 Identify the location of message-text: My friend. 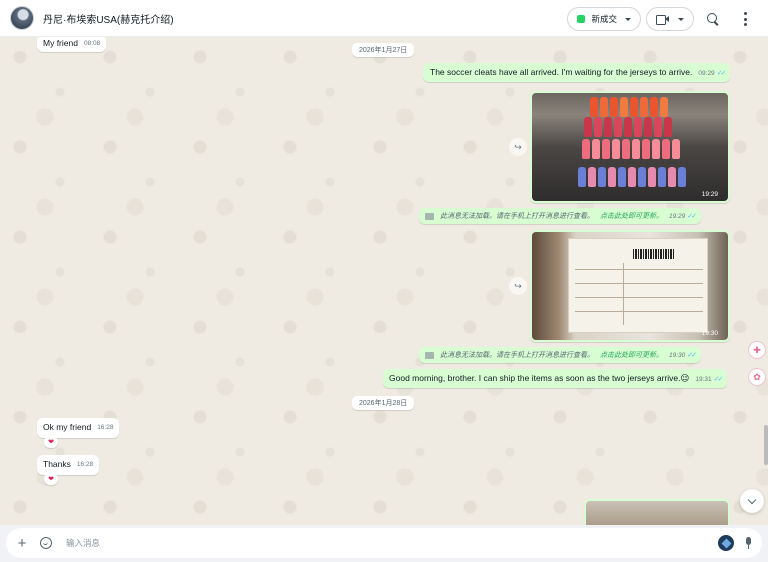
(60, 43).